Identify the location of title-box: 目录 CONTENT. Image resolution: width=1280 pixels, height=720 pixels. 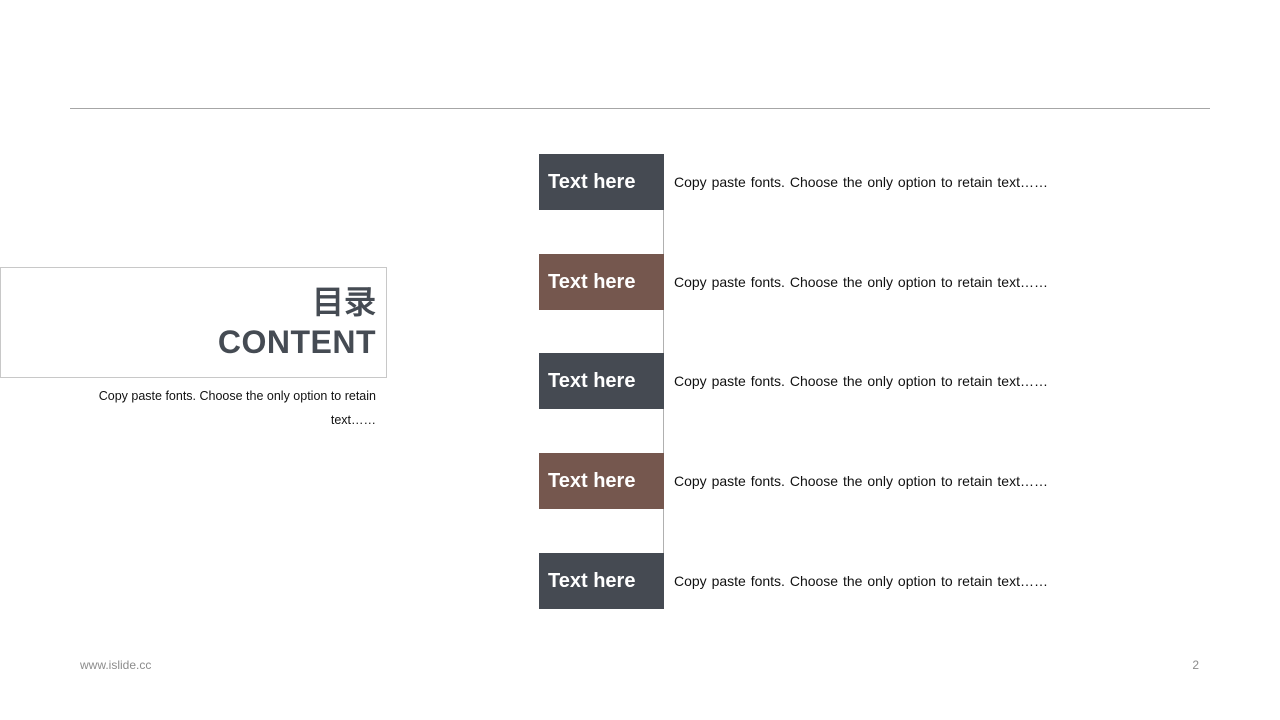
(193, 322).